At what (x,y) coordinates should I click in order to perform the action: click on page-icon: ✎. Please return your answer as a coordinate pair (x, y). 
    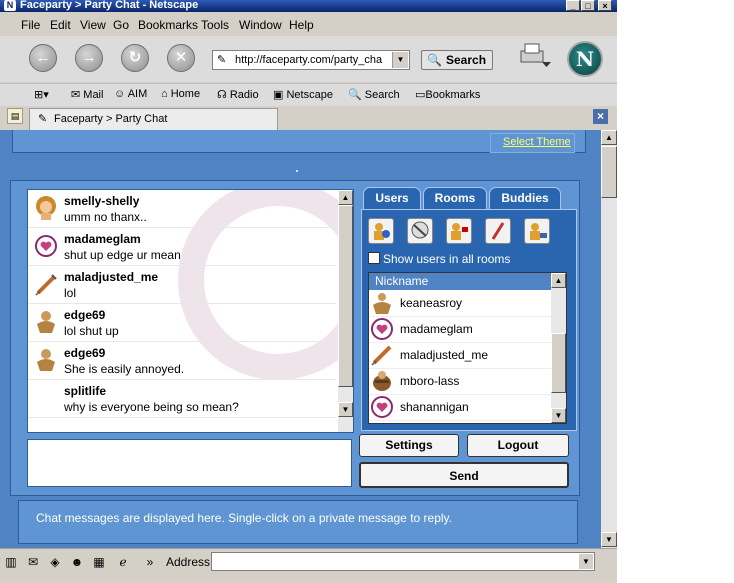
    Looking at the image, I should click on (222, 60).